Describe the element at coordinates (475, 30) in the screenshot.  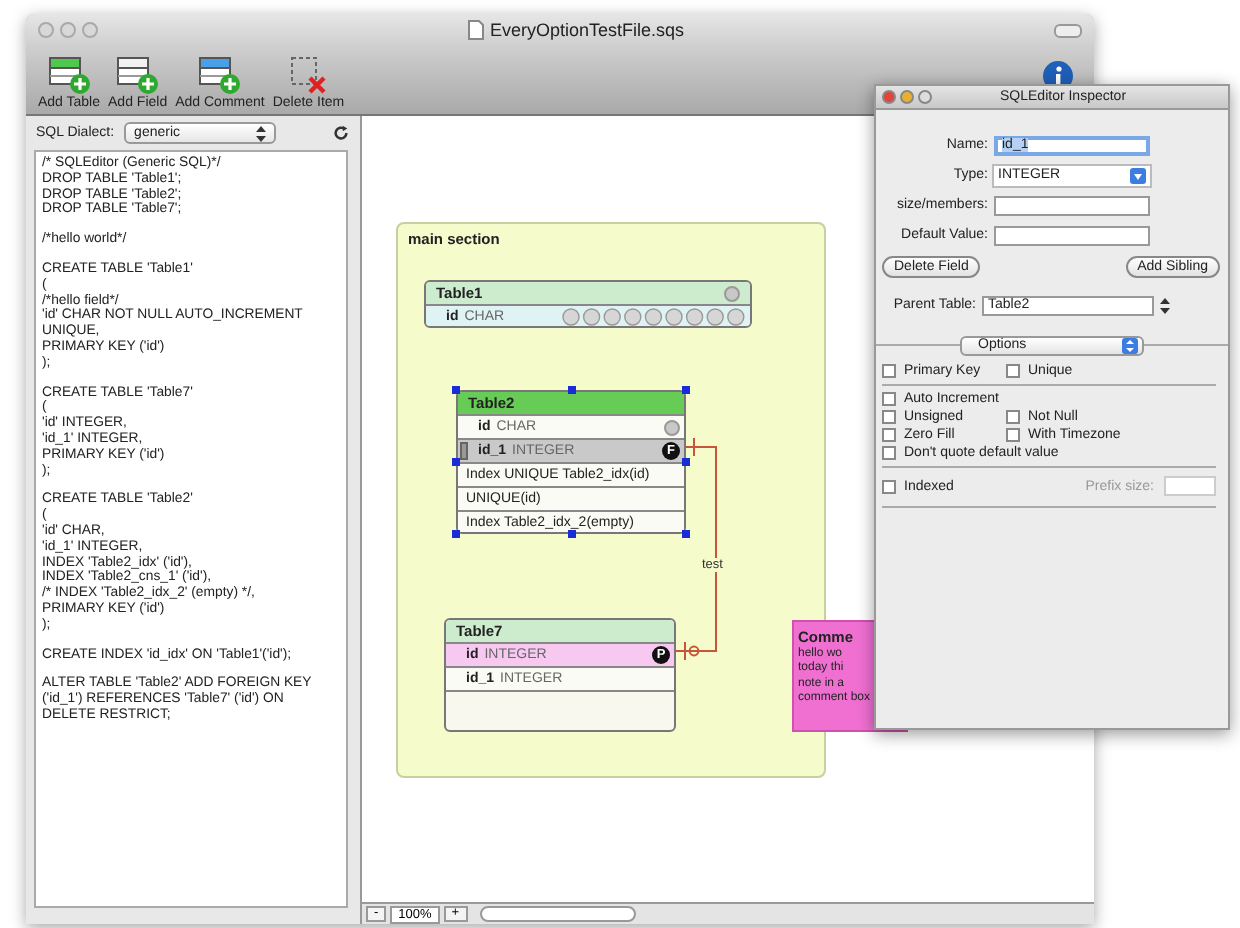
I see `document-icon` at that location.